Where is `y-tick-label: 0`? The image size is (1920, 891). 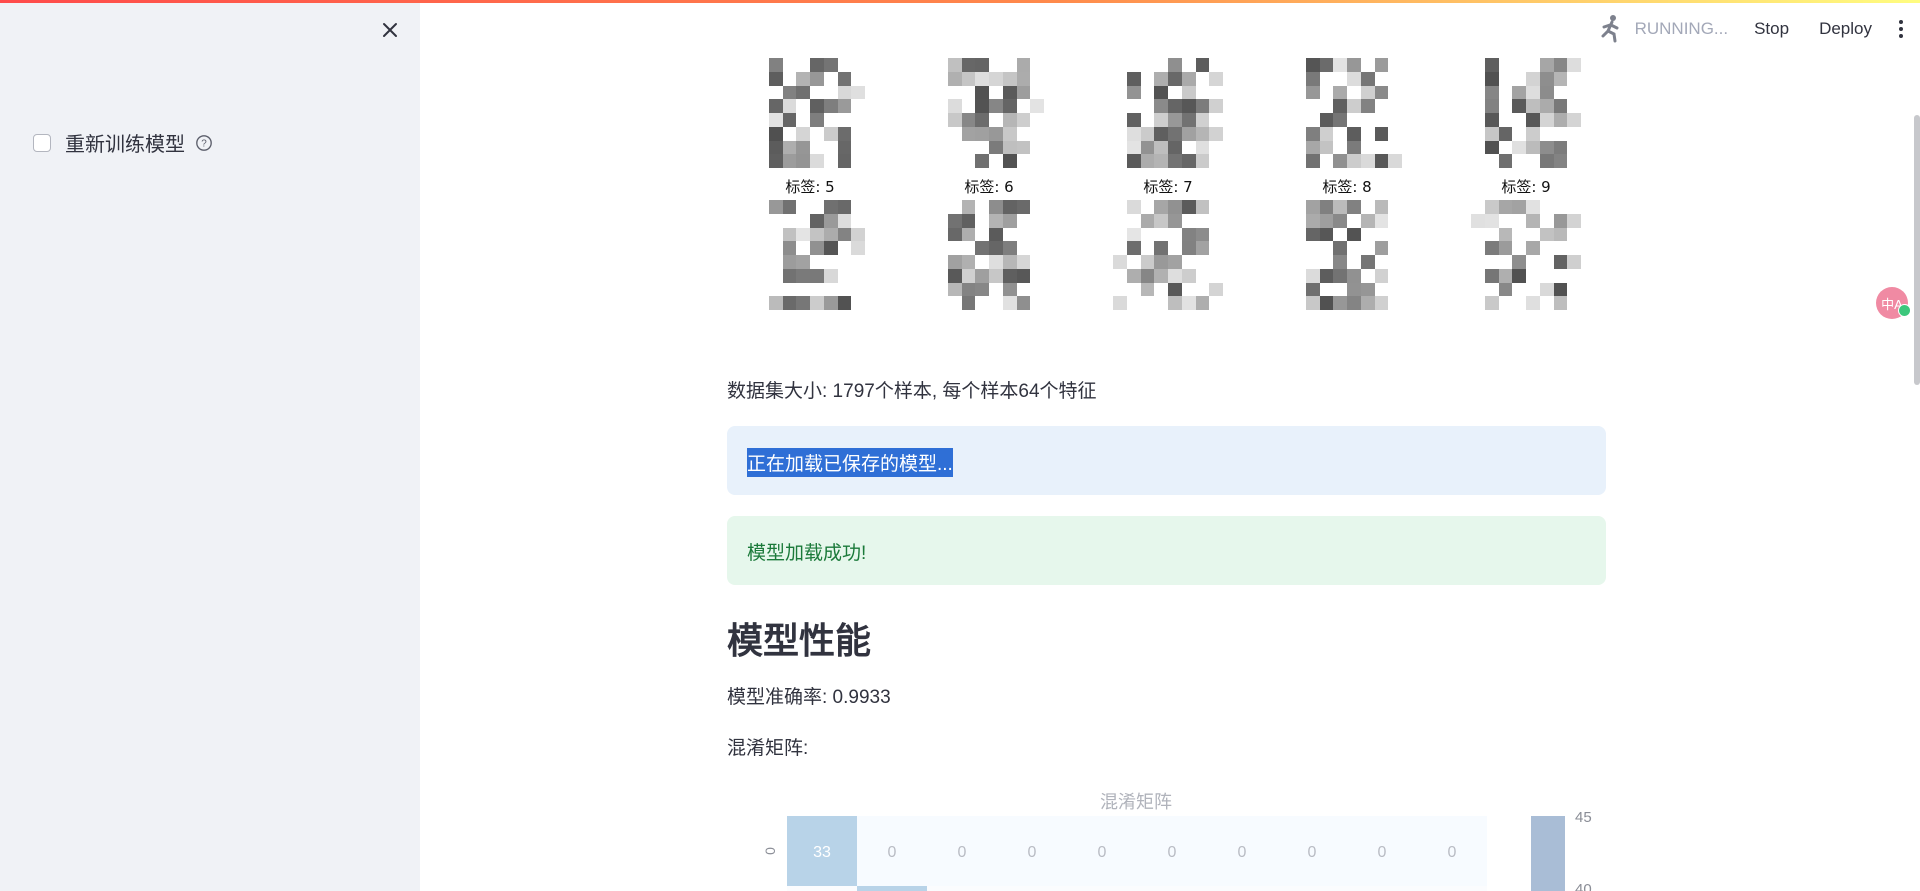 y-tick-label: 0 is located at coordinates (770, 851).